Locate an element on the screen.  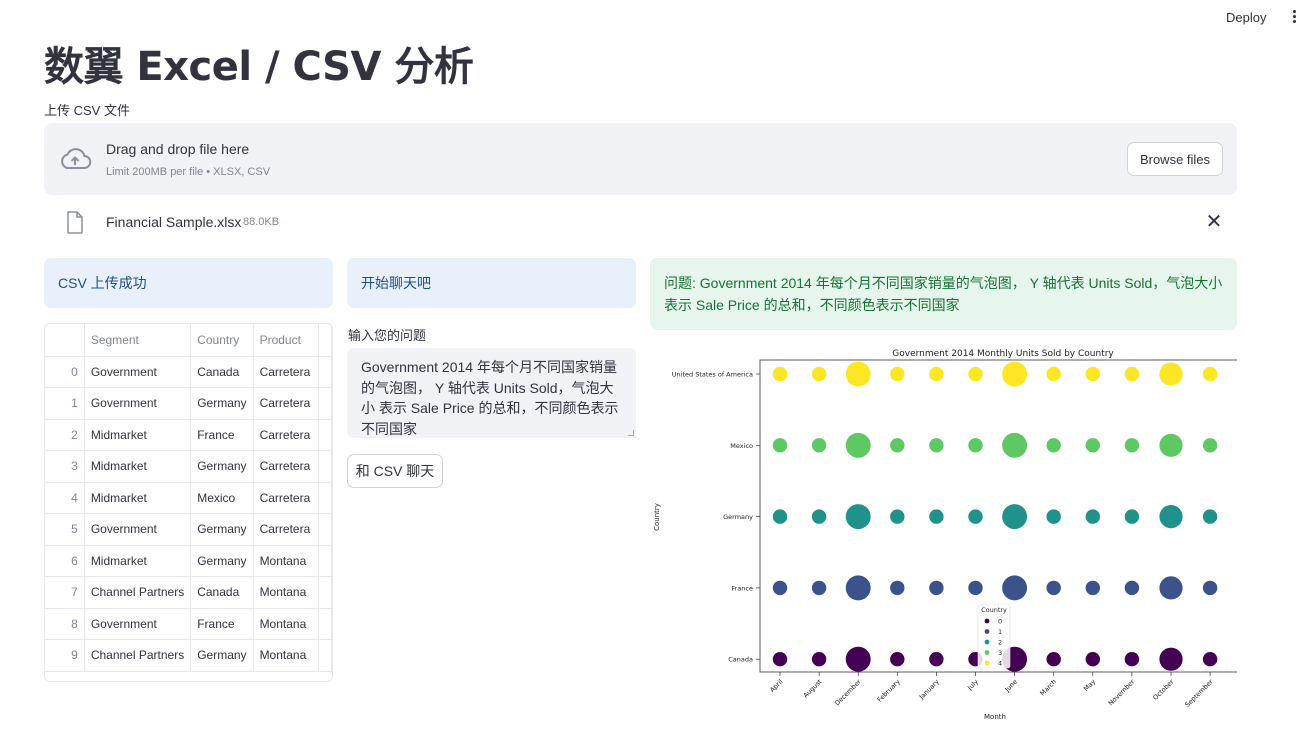
row-index-cell: 0 is located at coordinates (65, 372).